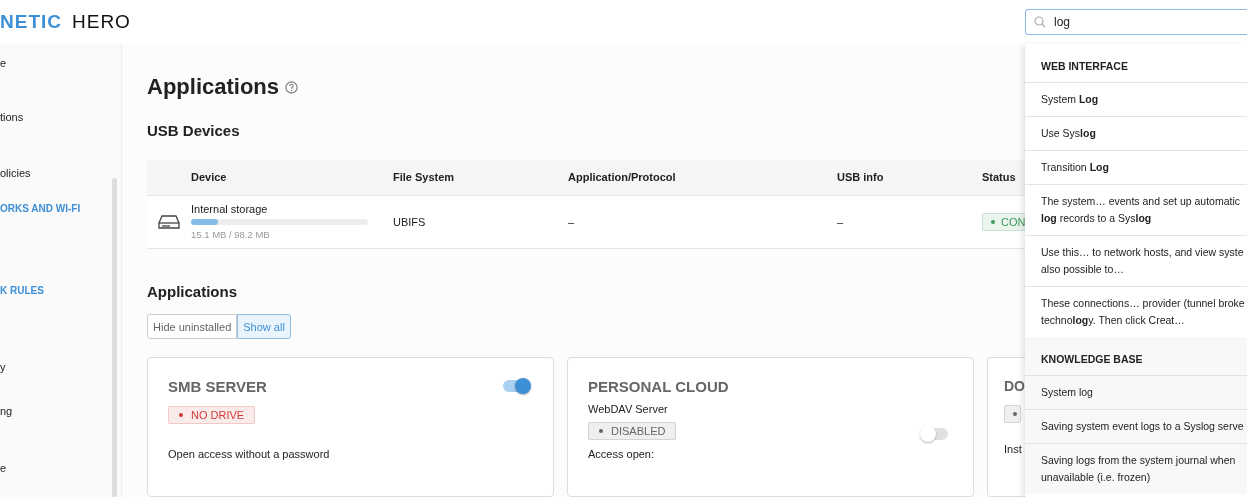 The width and height of the screenshot is (1247, 497). I want to click on search-result: Saving system event logs to a Syslog serve, so click(1136, 426).